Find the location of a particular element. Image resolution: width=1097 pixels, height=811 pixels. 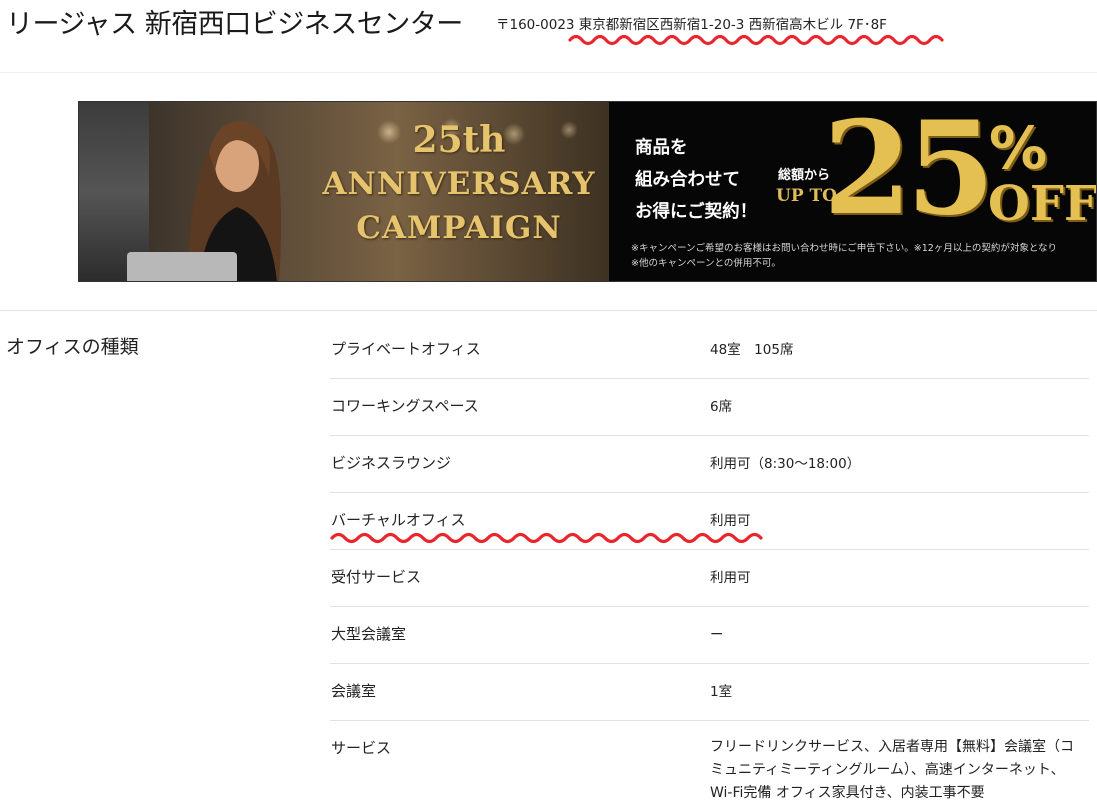

anniversary-logo: 25th ANNIVERSARY CAMPAIGN is located at coordinates (459, 184).